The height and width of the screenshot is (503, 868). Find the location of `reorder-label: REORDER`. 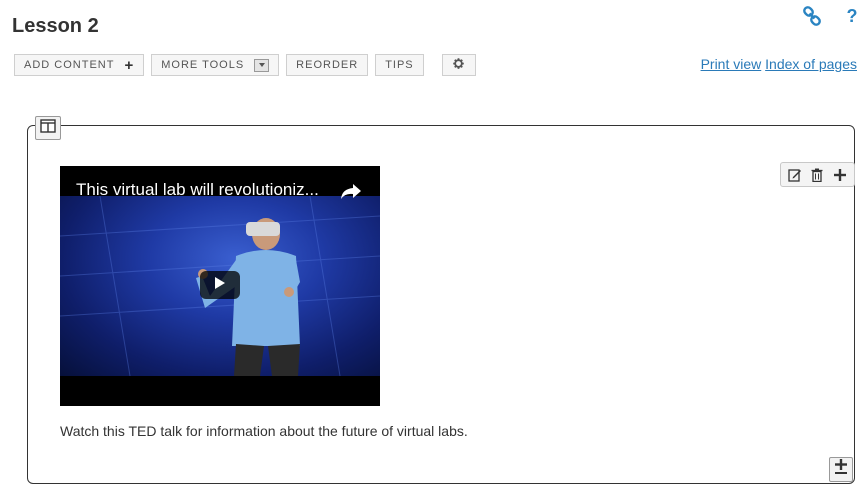

reorder-label: REORDER is located at coordinates (327, 65).